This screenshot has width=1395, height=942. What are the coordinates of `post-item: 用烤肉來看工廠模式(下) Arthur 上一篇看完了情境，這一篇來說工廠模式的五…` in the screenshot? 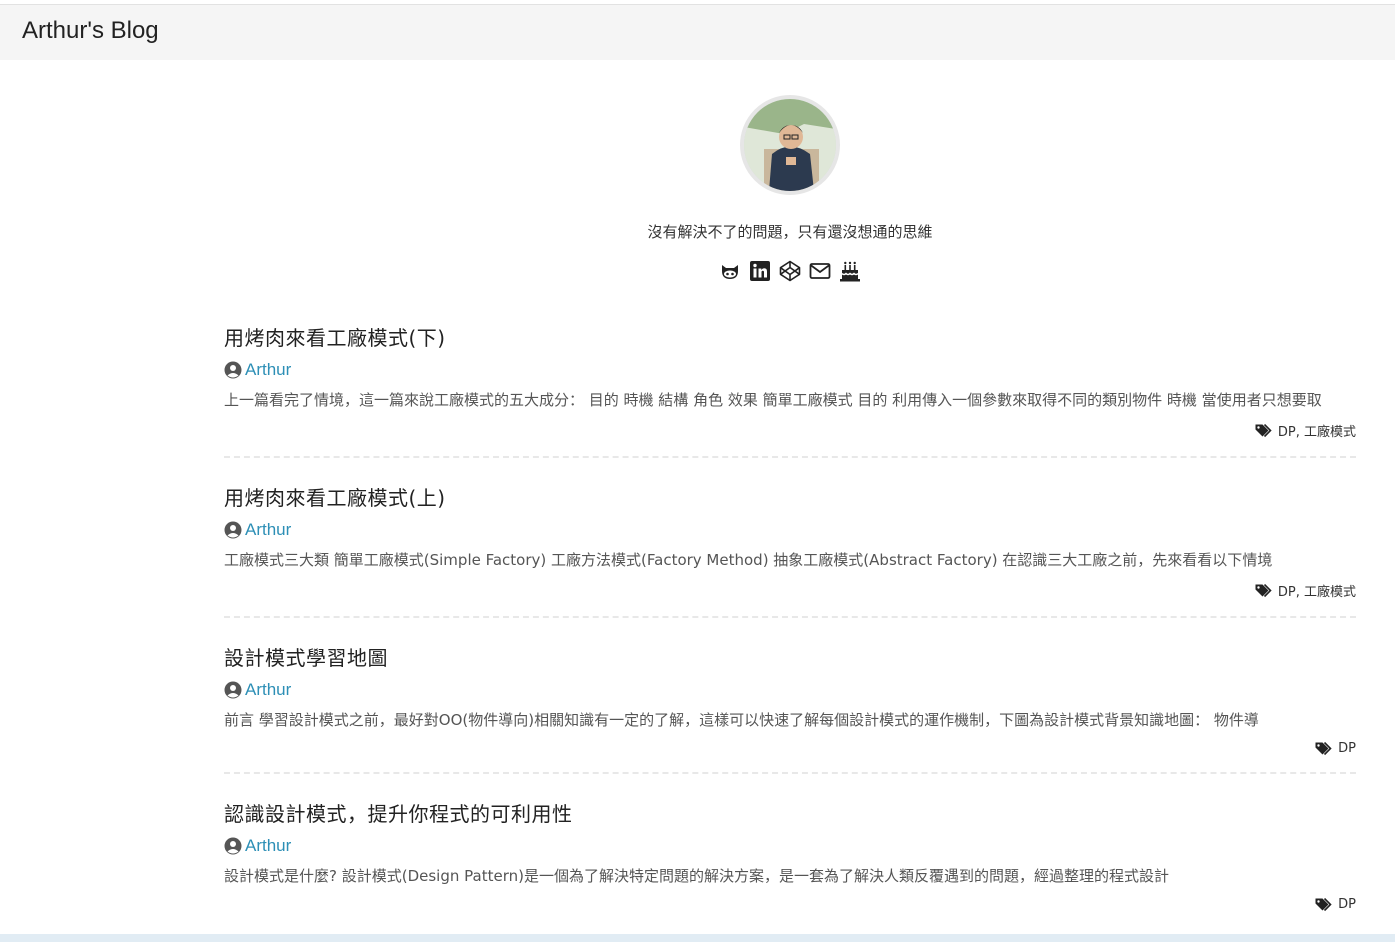 It's located at (790, 390).